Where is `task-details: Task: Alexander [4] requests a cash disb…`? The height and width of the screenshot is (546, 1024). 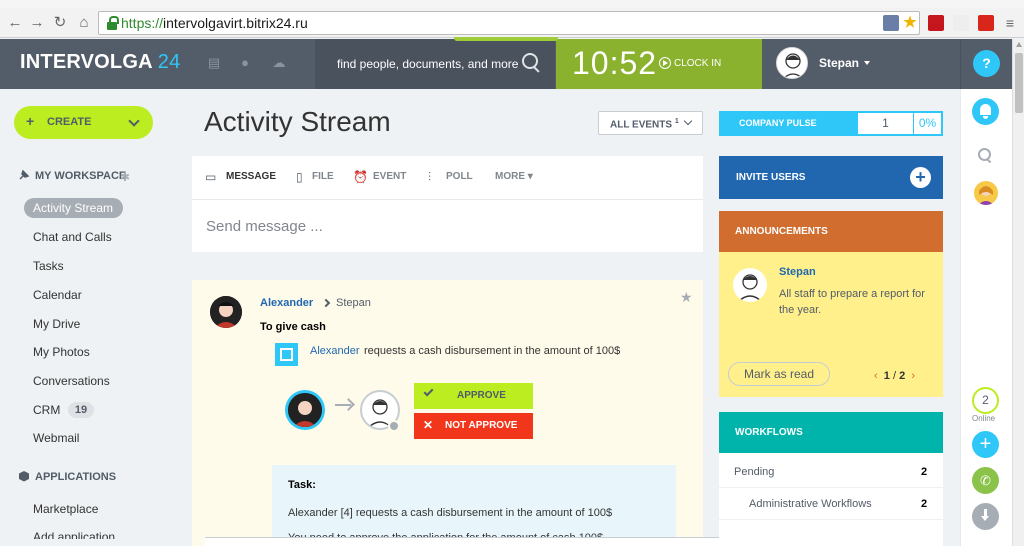 task-details: Task: Alexander [4] requests a cash disb… is located at coordinates (474, 505).